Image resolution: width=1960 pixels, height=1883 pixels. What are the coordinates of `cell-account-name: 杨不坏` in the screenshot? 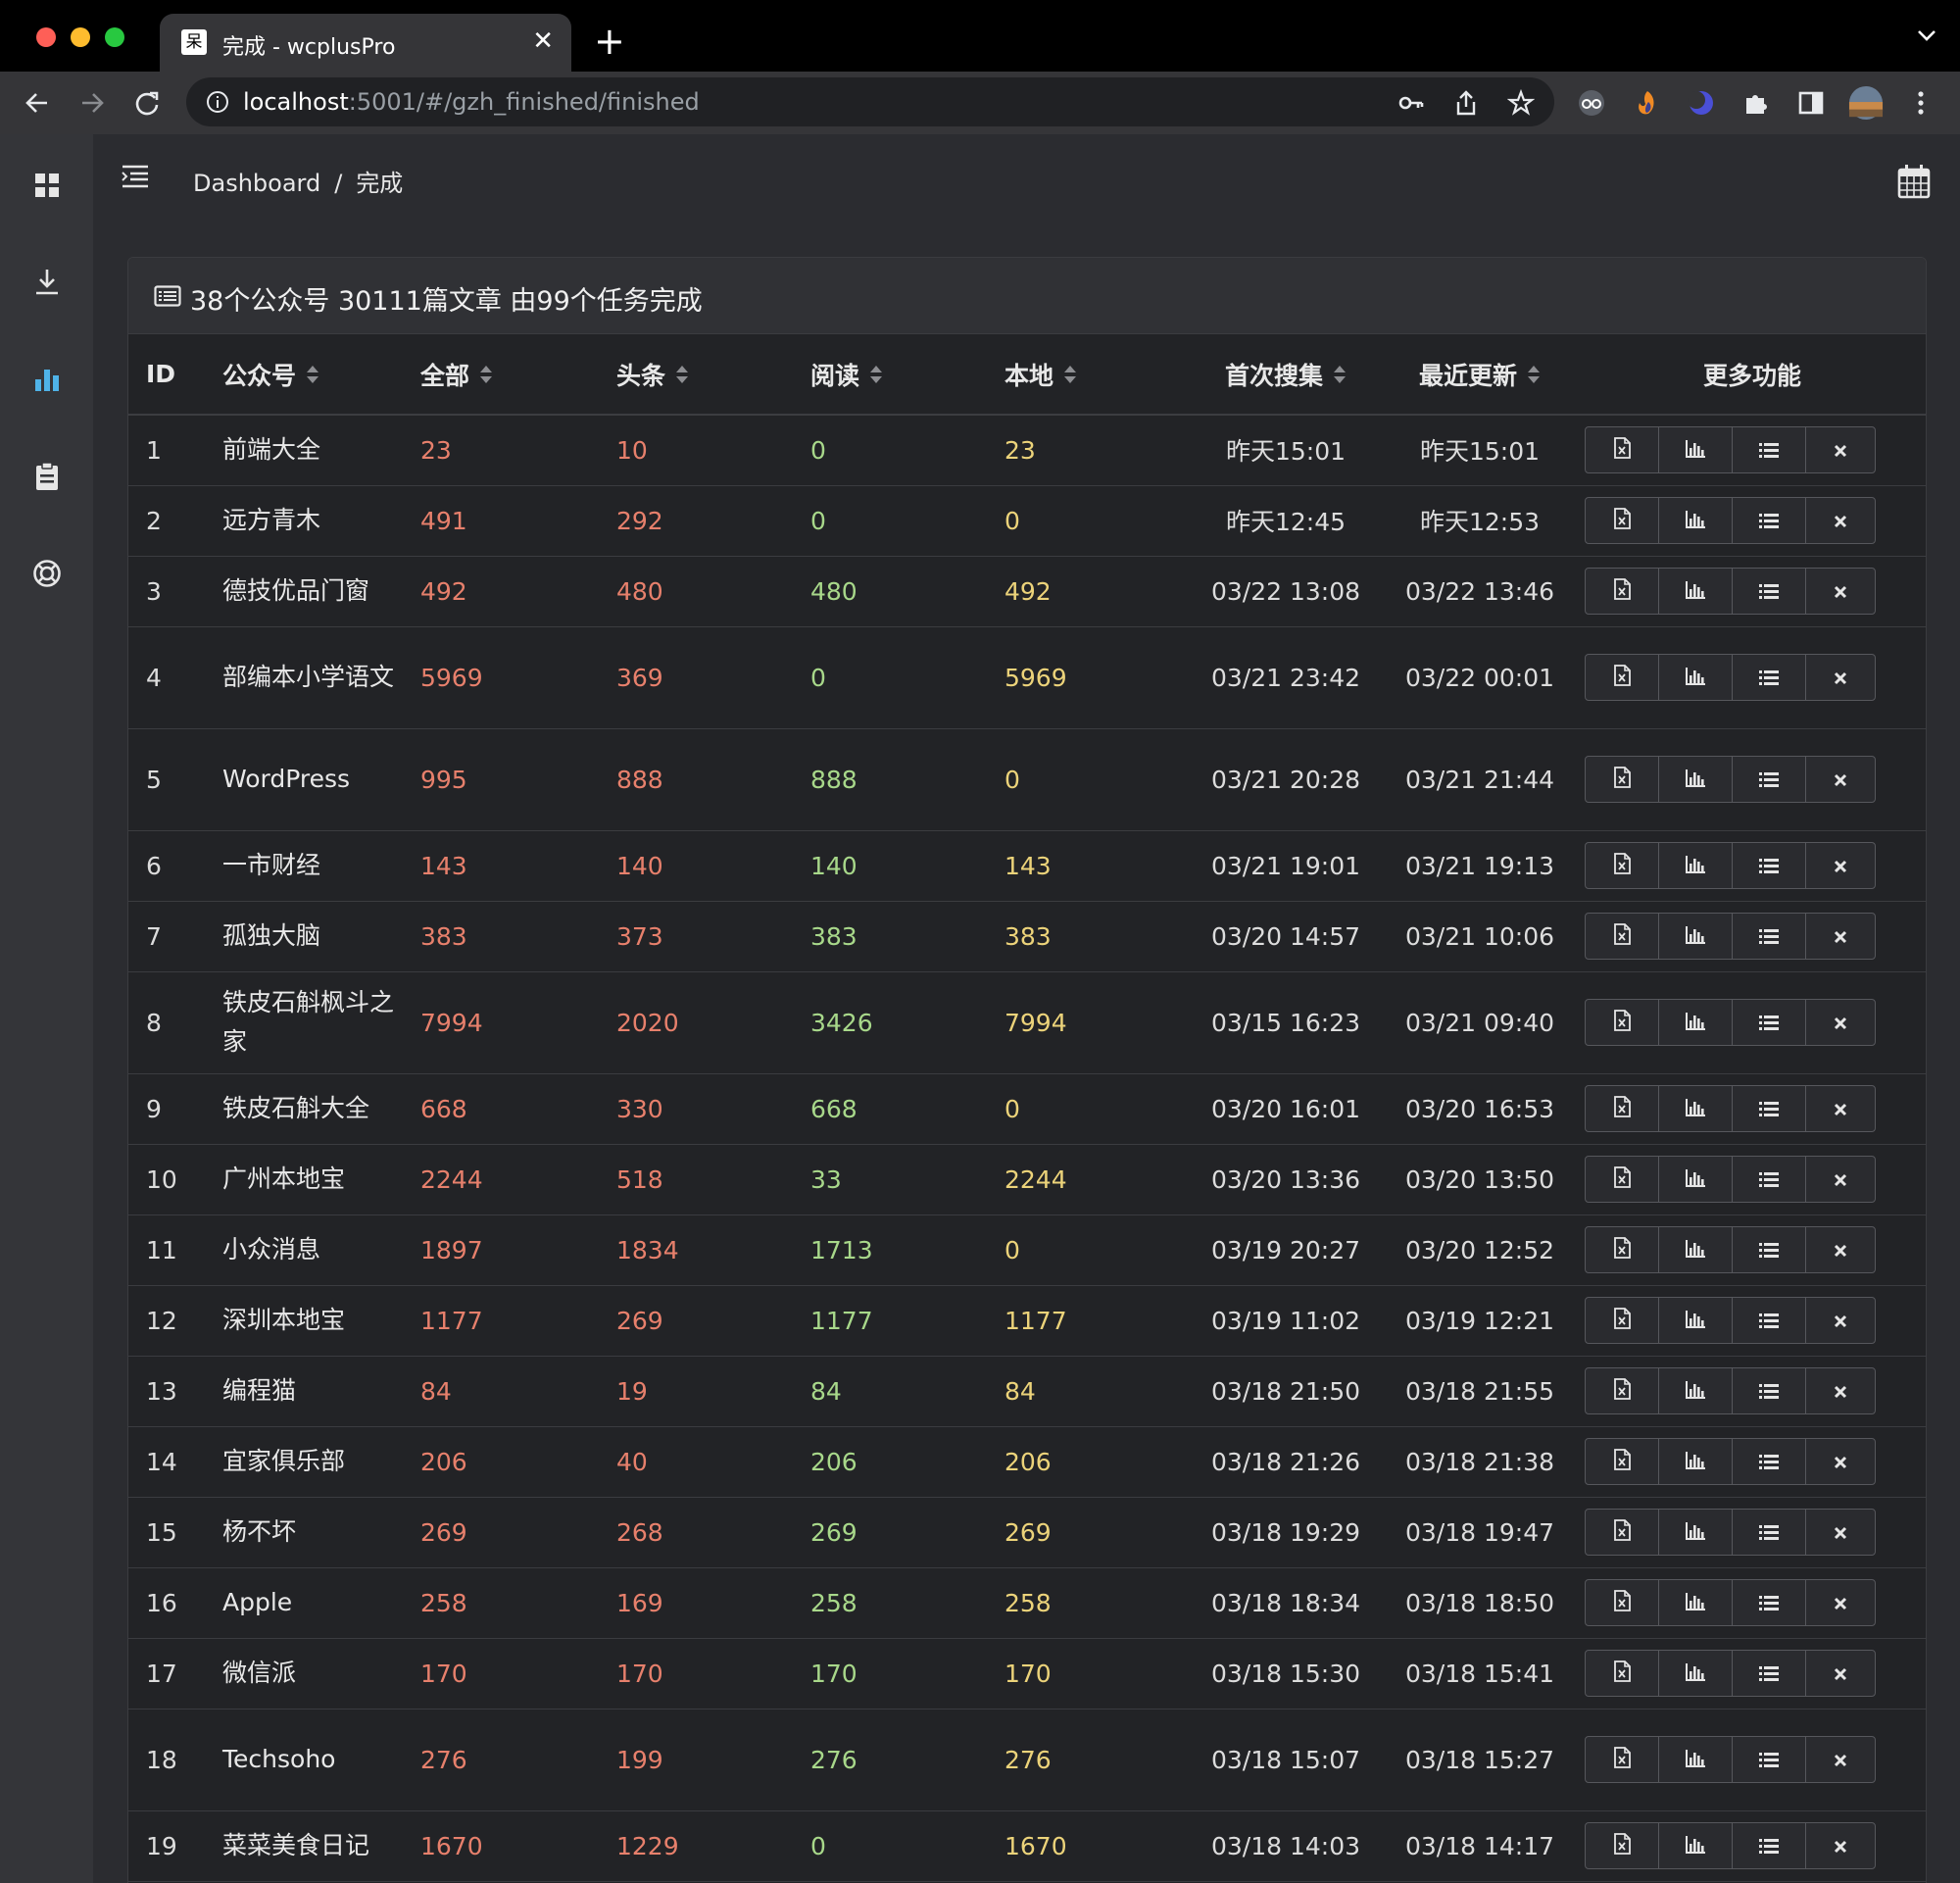 It's located at (314, 1533).